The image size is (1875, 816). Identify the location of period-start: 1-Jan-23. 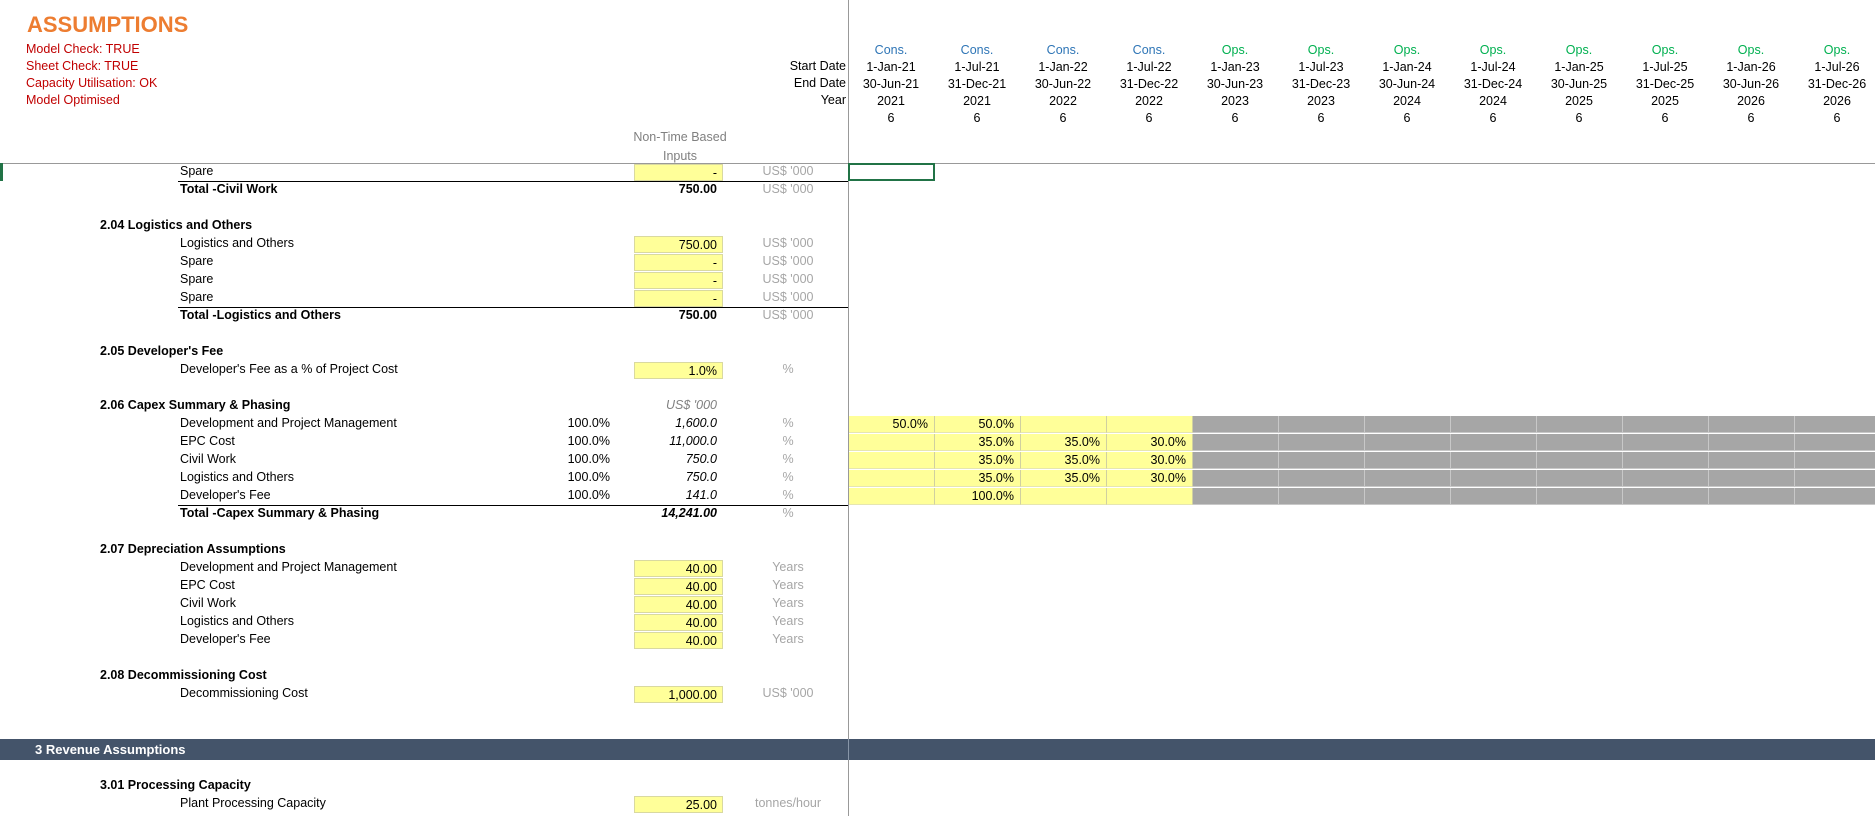
(1235, 67).